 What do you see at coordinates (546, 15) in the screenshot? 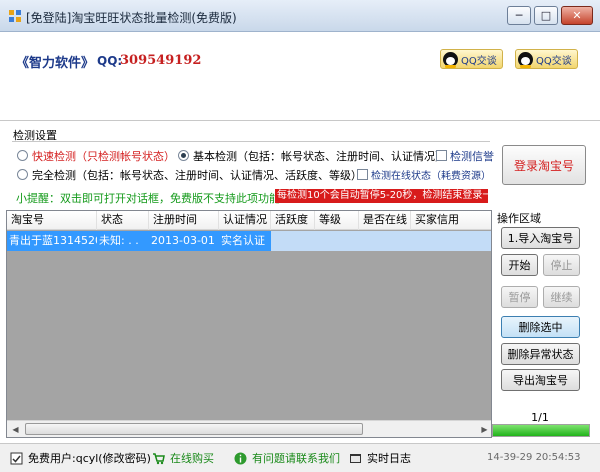
I see `maximize-button: □` at bounding box center [546, 15].